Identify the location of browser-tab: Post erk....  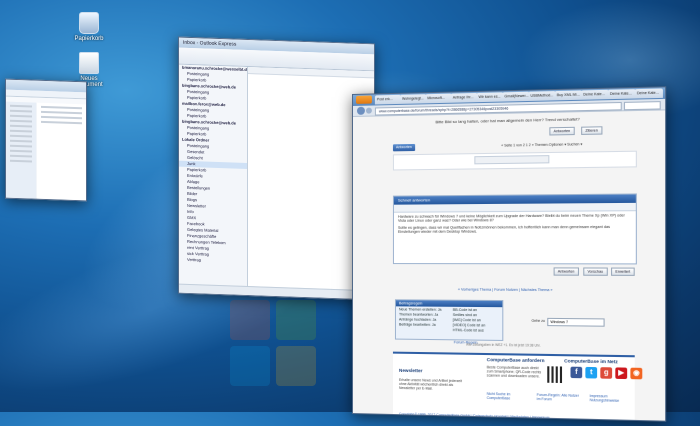
(388, 99).